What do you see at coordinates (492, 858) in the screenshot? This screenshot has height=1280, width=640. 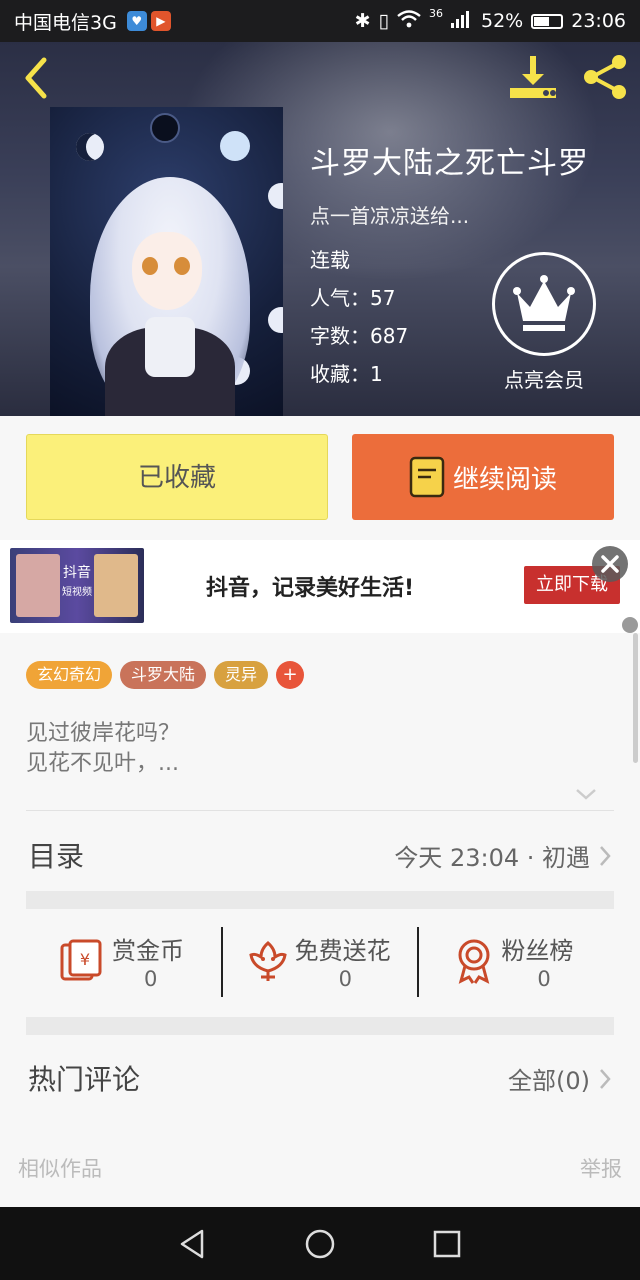 I see `catalog-latest-chapter: 今天 23:04 · 初遇` at bounding box center [492, 858].